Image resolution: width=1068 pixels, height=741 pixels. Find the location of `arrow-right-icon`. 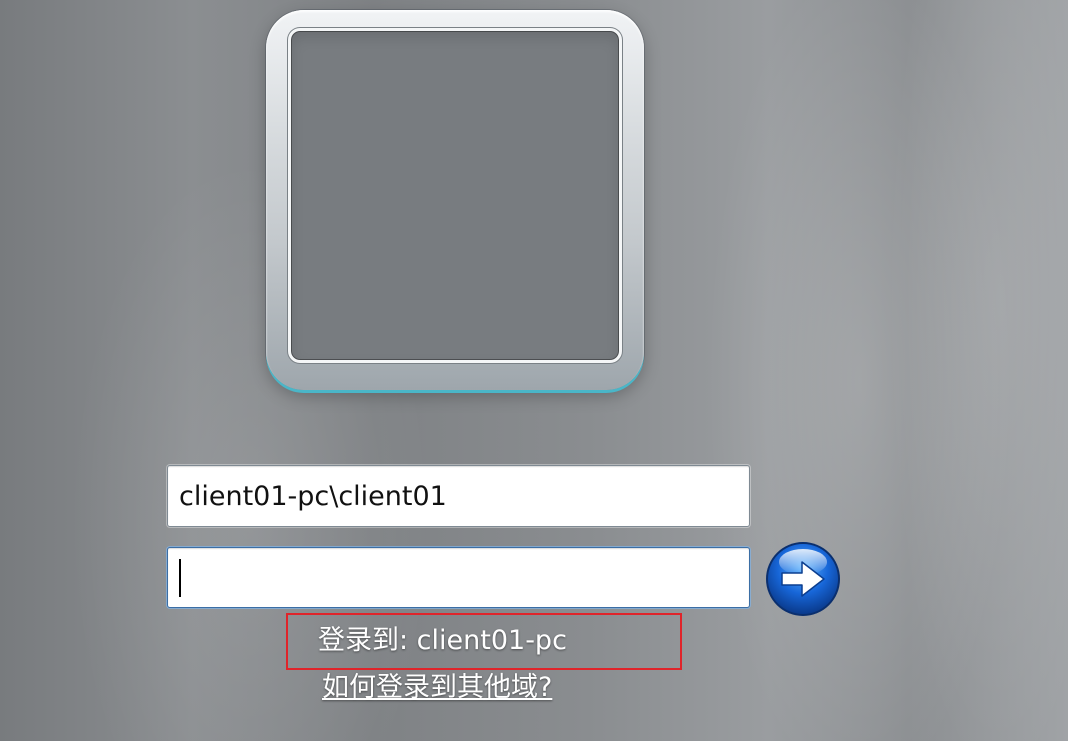

arrow-right-icon is located at coordinates (803, 579).